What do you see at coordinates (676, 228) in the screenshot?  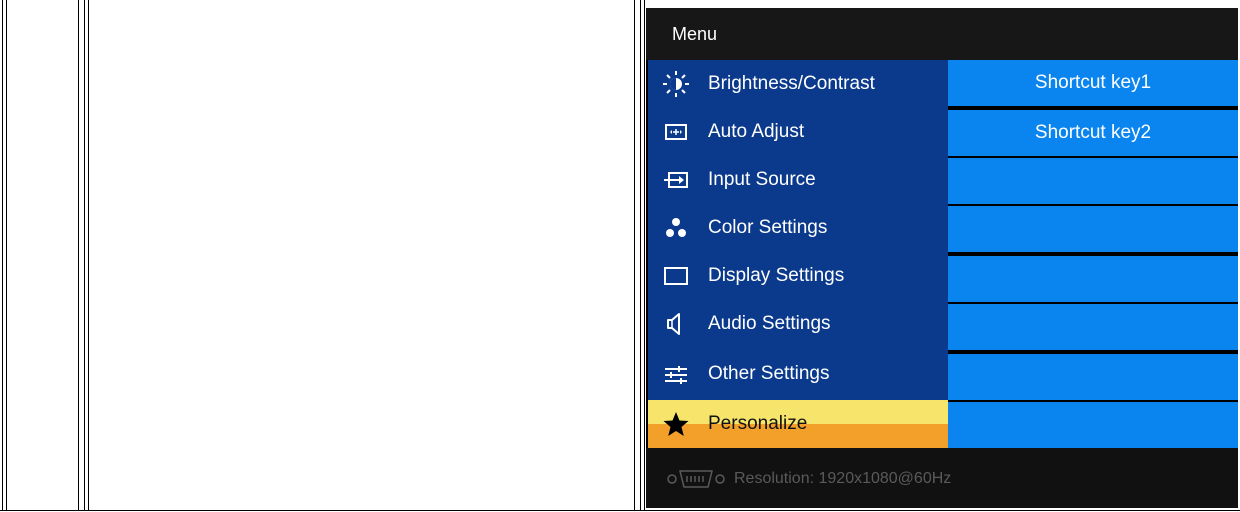 I see `color-settings-icon` at bounding box center [676, 228].